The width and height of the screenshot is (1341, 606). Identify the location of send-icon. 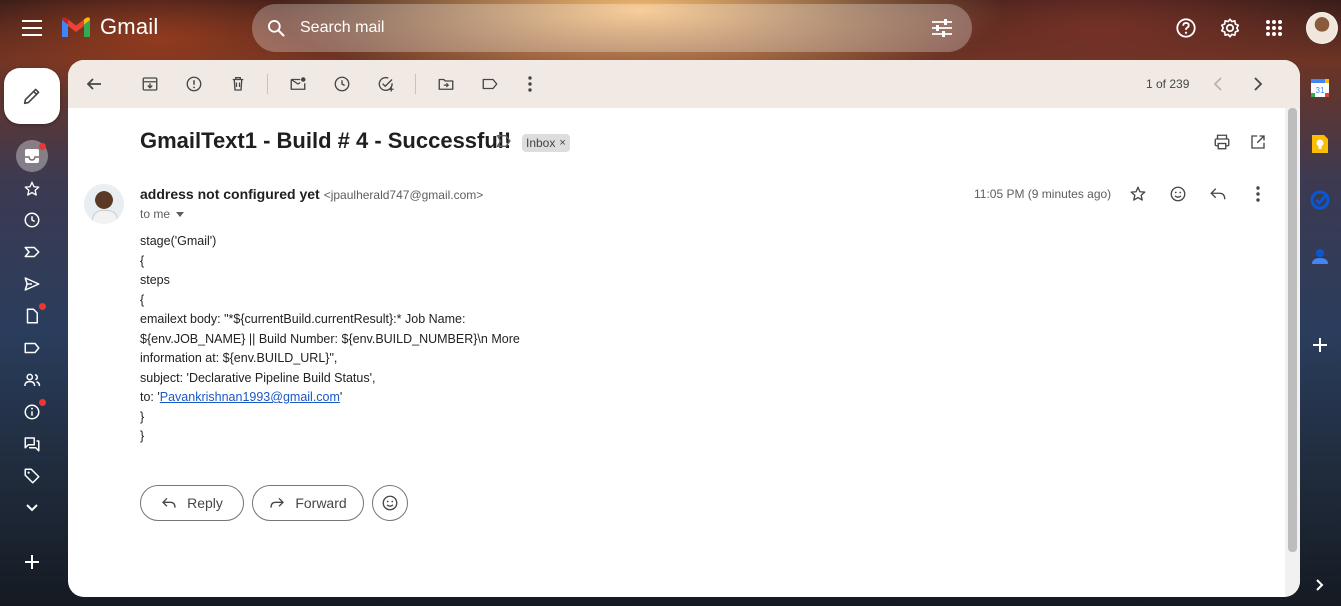
(32, 284).